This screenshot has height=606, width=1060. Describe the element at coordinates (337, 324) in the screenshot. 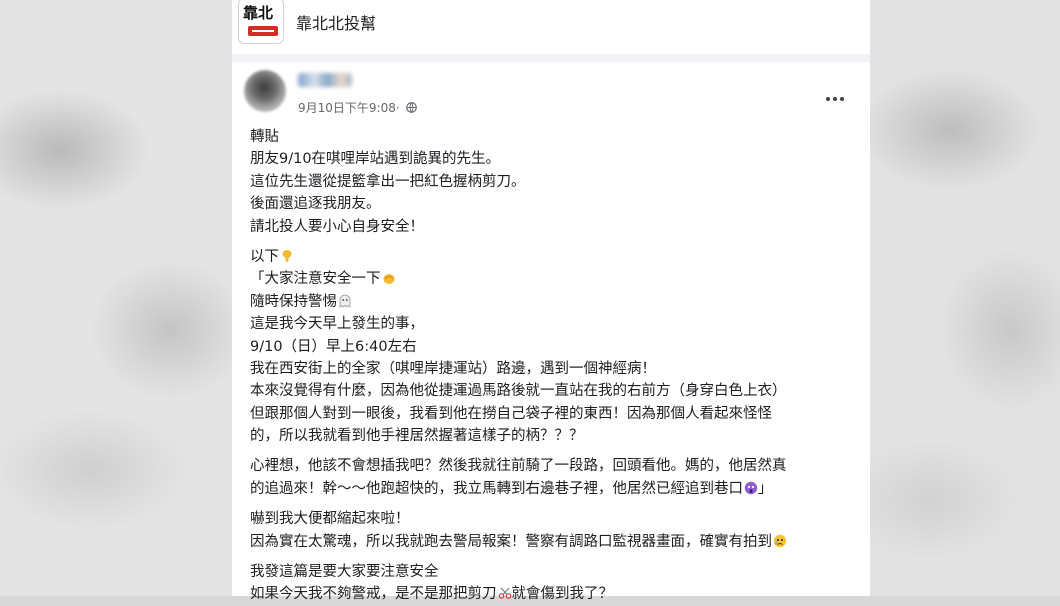

I see `post-text-segment: 這是我今天早上發生的事，` at that location.